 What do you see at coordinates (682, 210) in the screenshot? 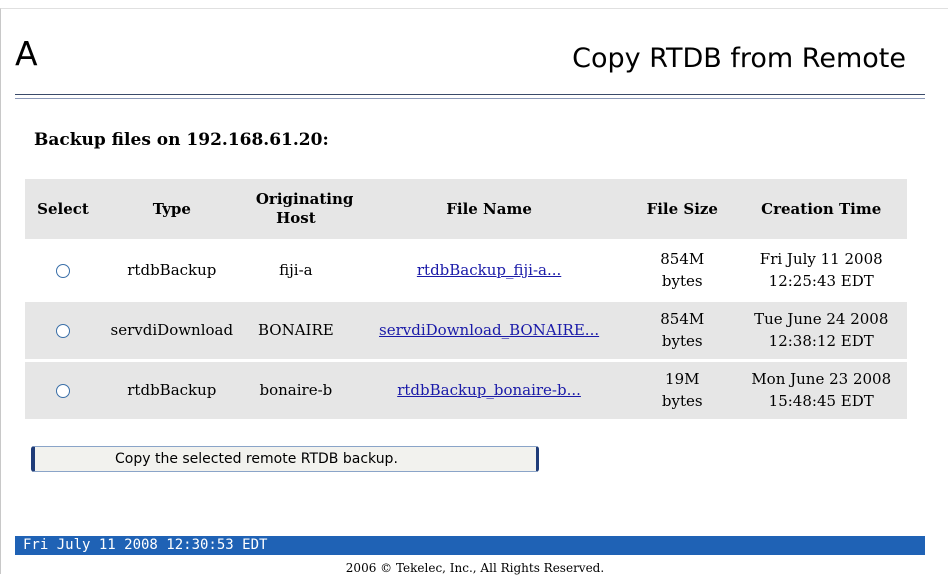
I see `column-header-file-size: File Size` at bounding box center [682, 210].